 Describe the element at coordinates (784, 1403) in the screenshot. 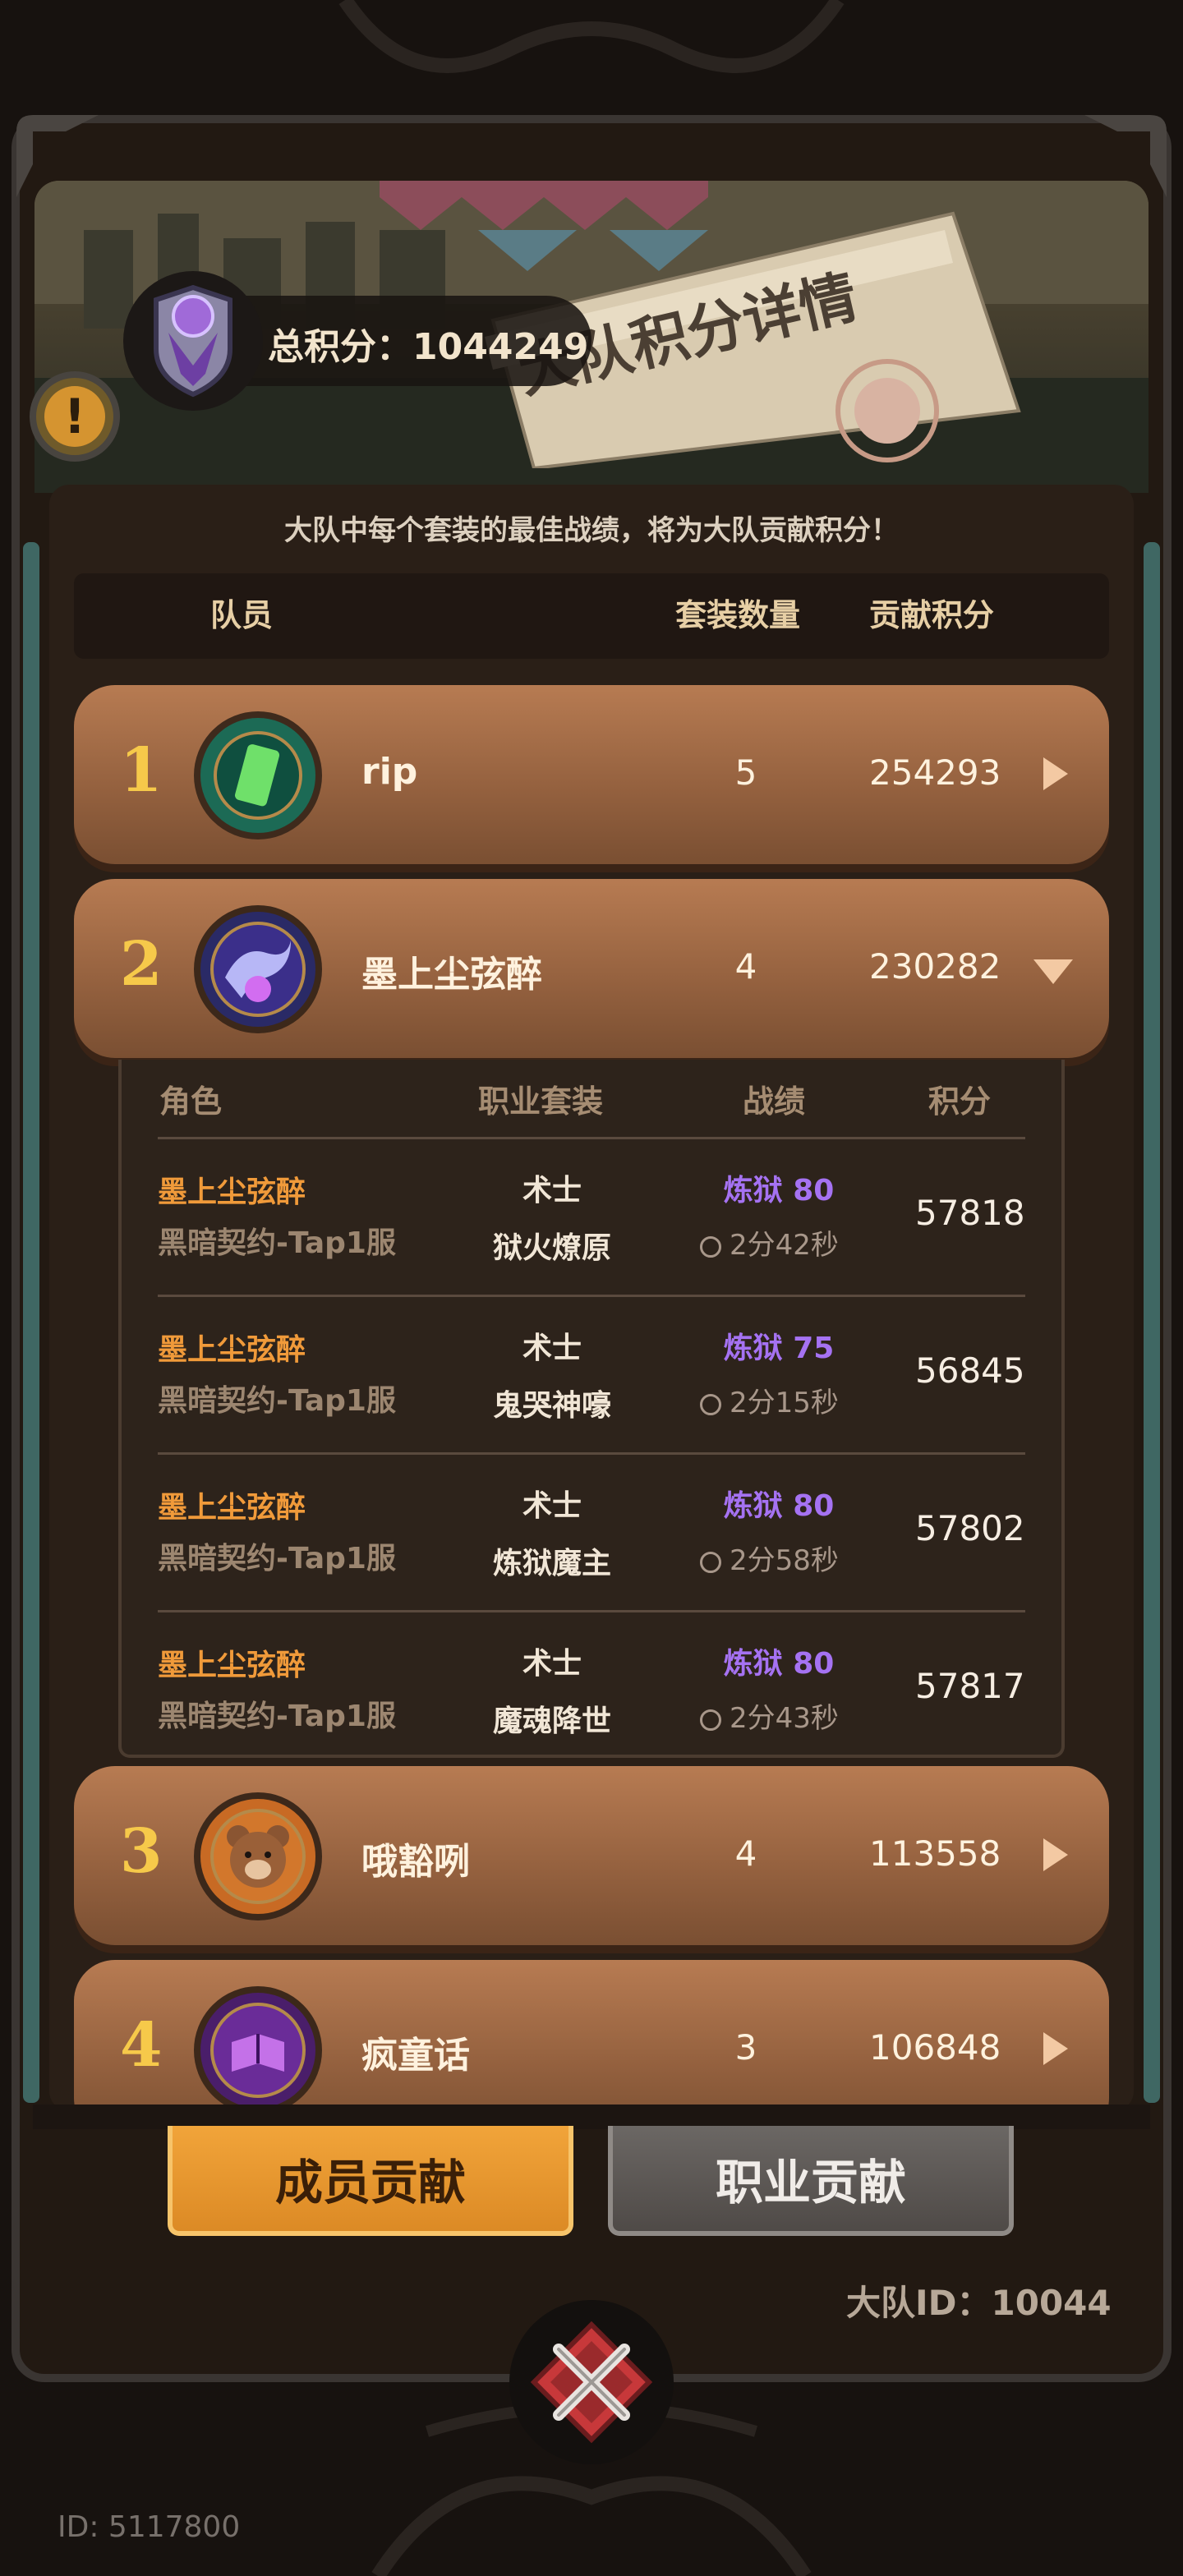

I see `record-time-text: 2分15秒` at that location.